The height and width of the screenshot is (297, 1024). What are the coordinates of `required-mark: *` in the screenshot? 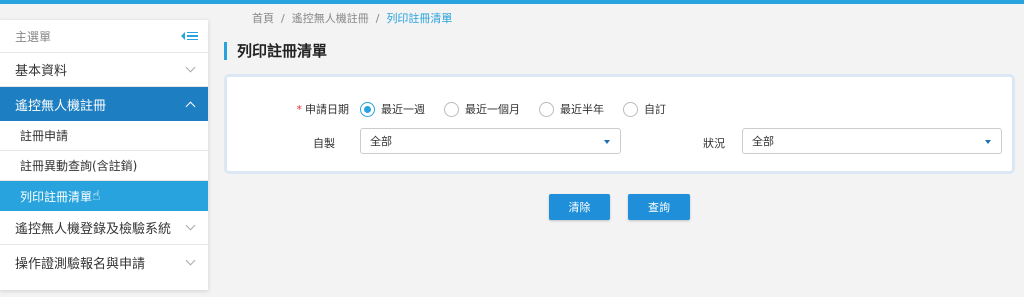 It's located at (299, 109).